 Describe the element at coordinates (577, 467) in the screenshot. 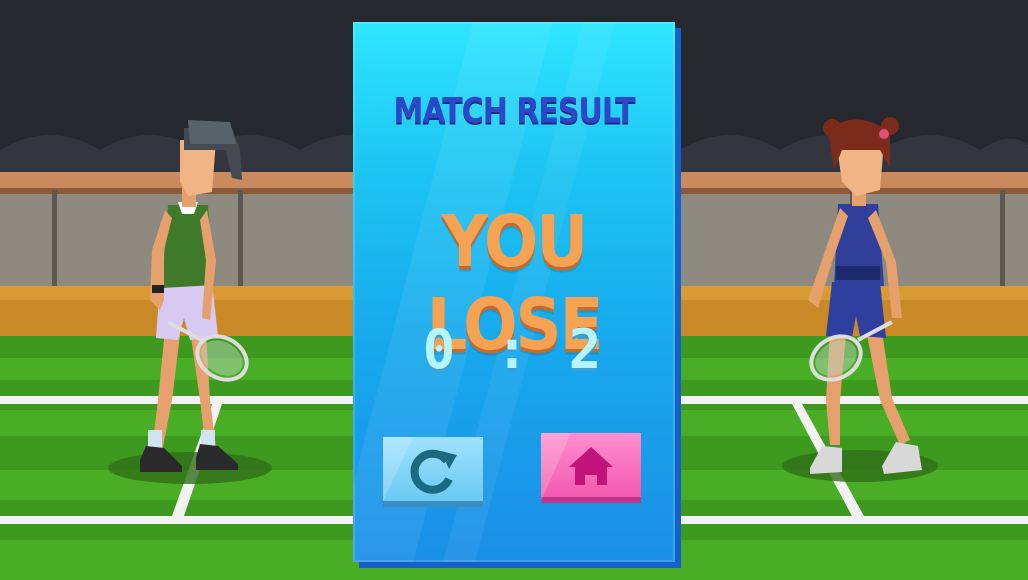

I see `home-icon` at that location.